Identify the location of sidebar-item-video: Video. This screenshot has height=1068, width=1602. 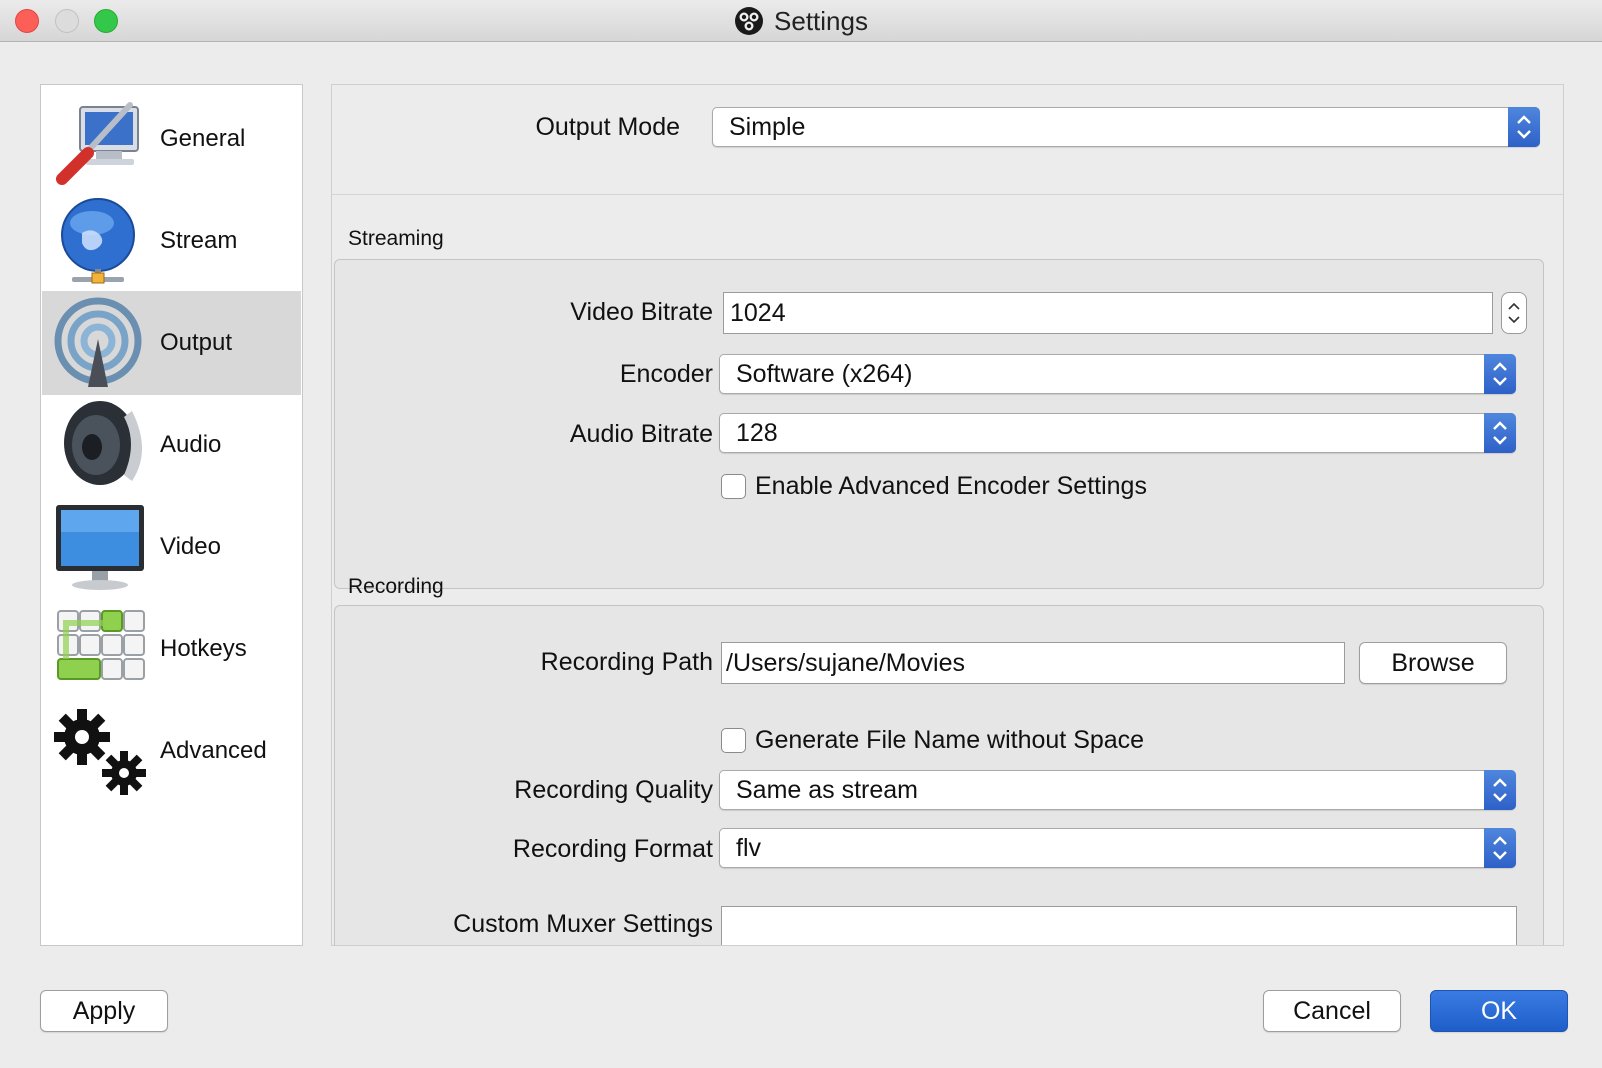
(171, 547).